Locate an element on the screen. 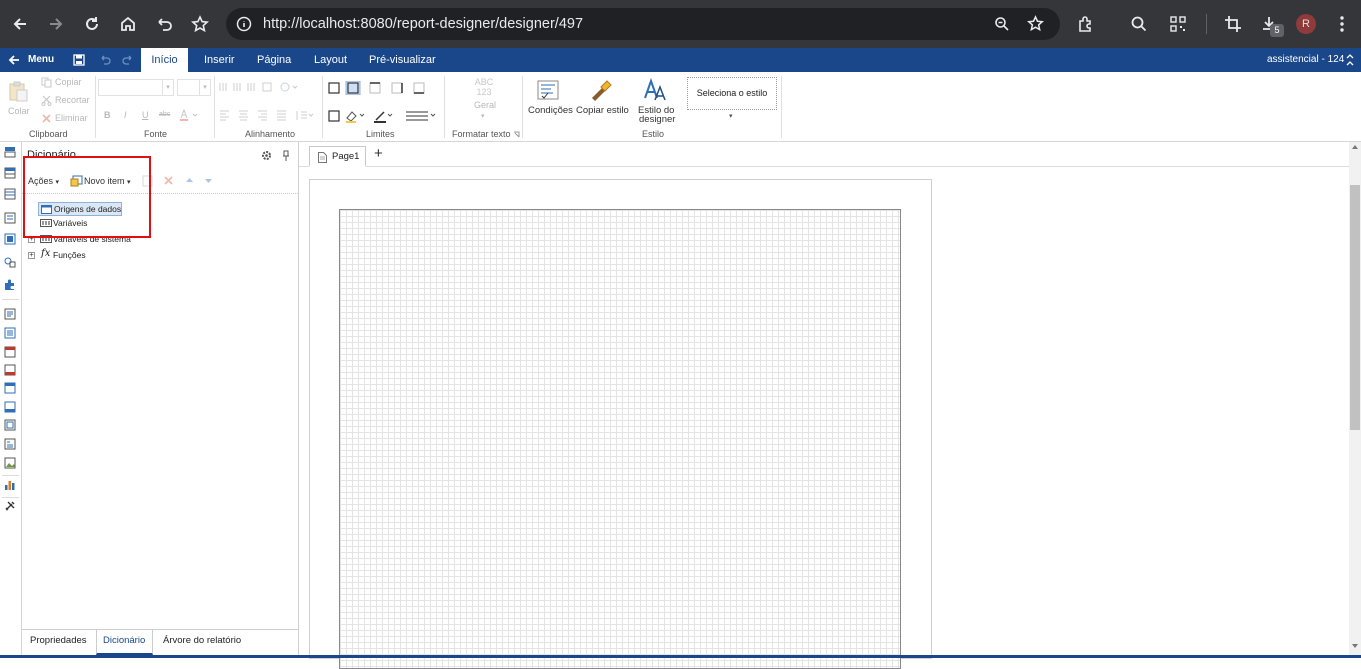 The image size is (1361, 669). picture-component-icon is located at coordinates (10, 463).